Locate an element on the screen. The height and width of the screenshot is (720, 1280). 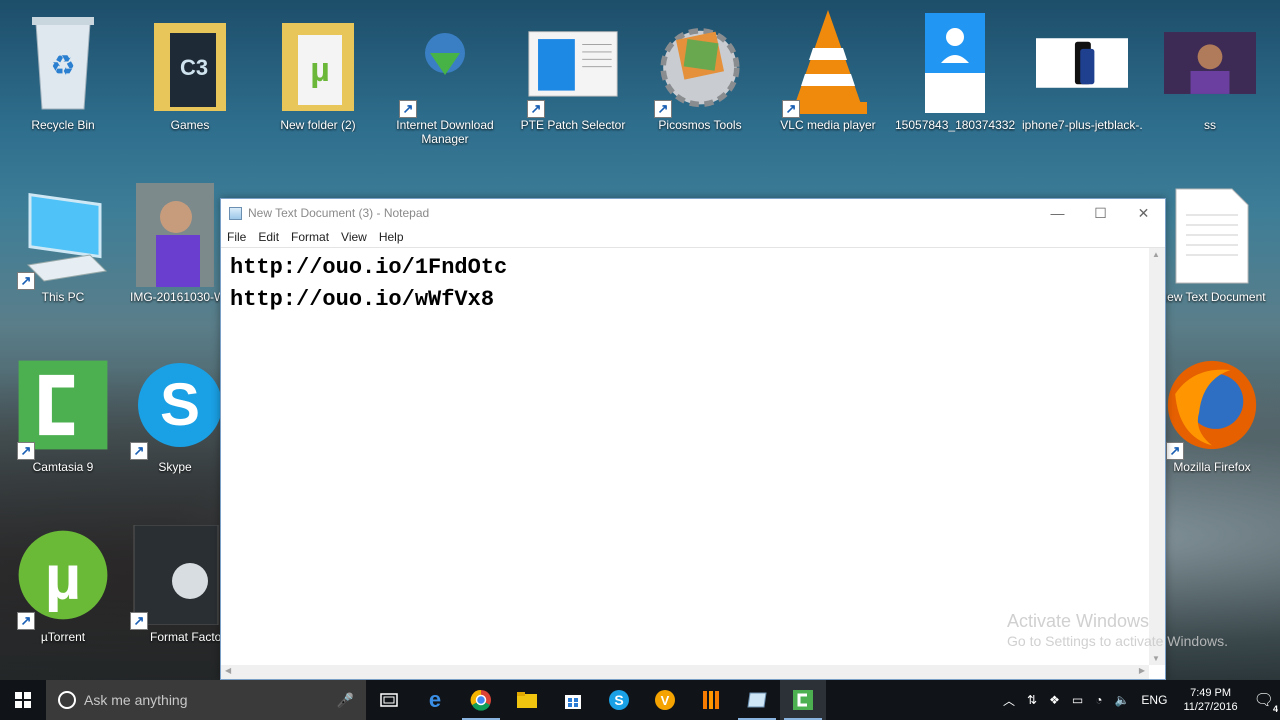
v-app-icon: V is located at coordinates (665, 700).